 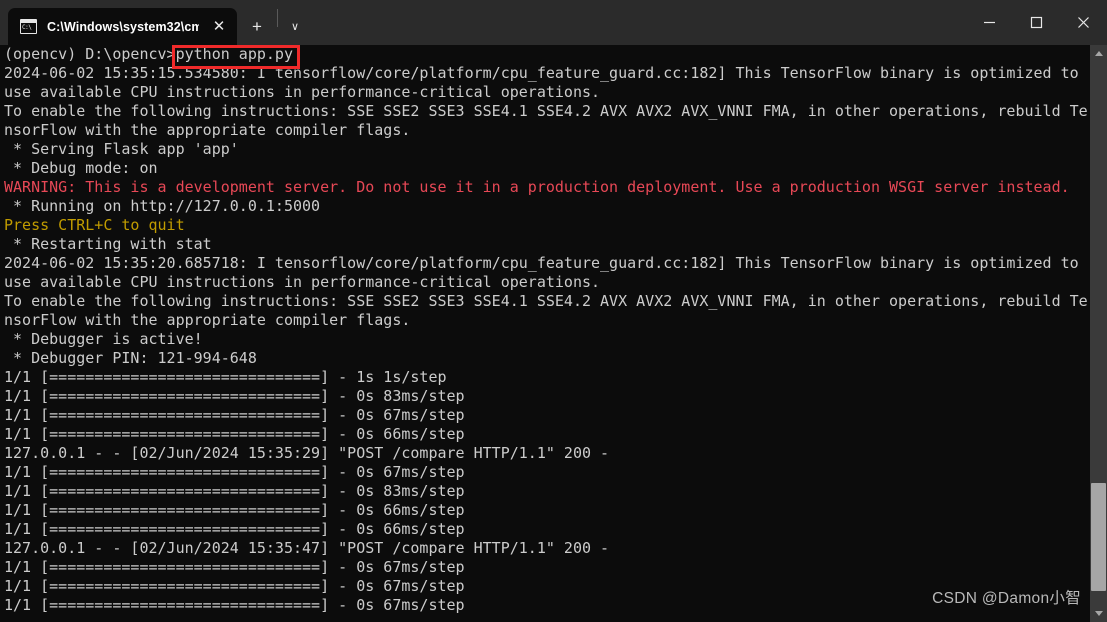 I want to click on console-line: * Debug mode: on, so click(x=81, y=168).